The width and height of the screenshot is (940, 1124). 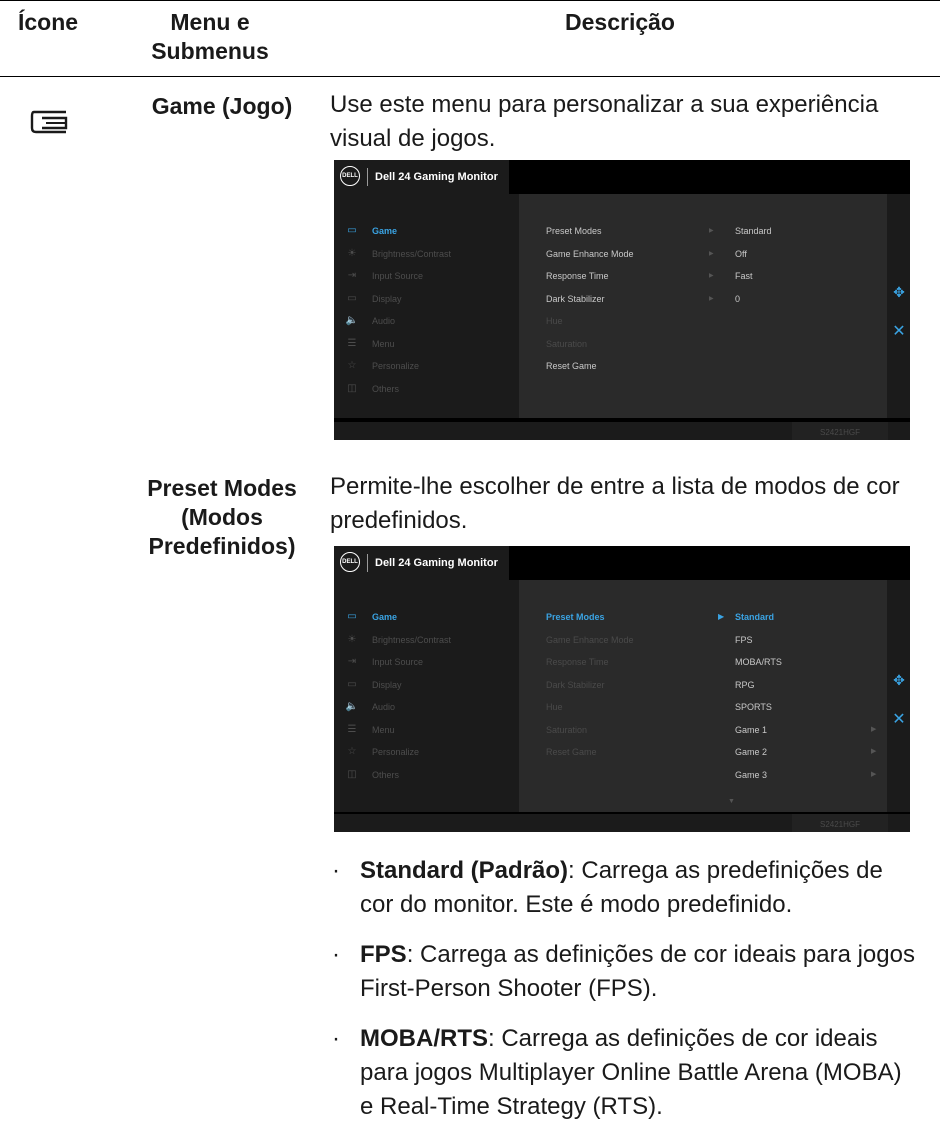 What do you see at coordinates (741, 253) in the screenshot?
I see `osd-setting-value: Off` at bounding box center [741, 253].